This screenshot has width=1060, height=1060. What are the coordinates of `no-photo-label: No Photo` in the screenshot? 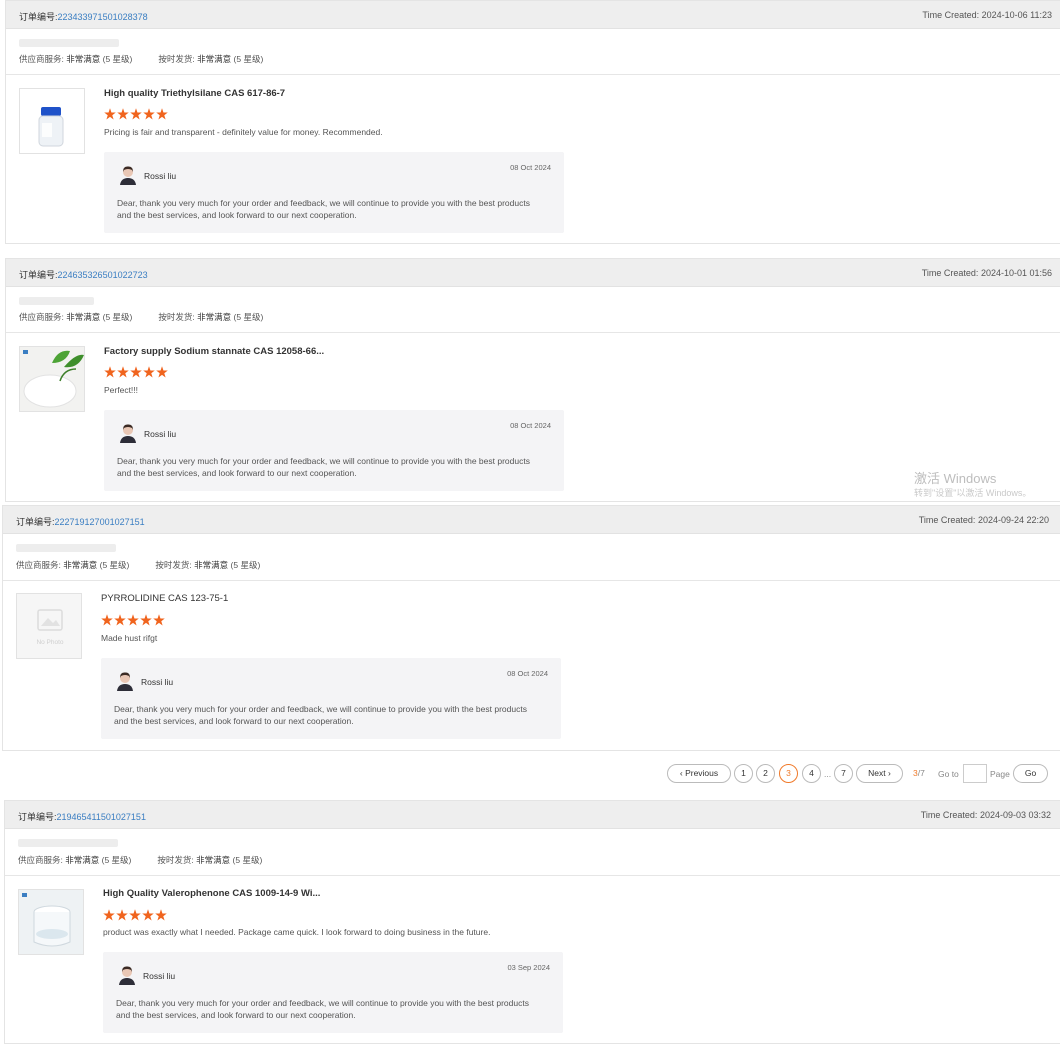 It's located at (49, 642).